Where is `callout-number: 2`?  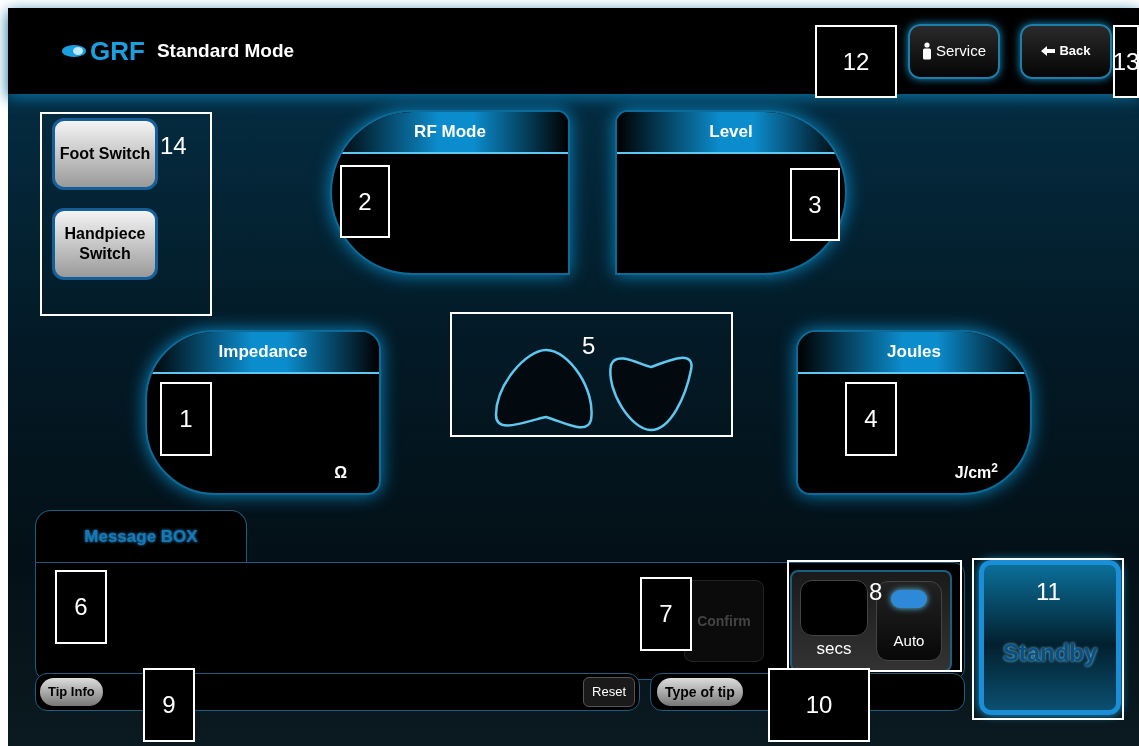 callout-number: 2 is located at coordinates (365, 201).